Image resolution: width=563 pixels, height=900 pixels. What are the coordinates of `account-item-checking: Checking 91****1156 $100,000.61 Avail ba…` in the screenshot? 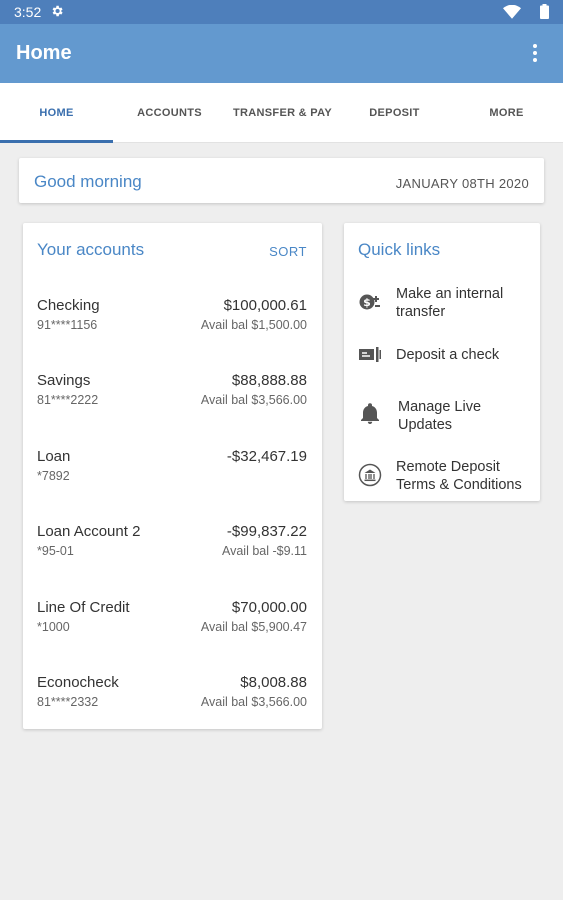 It's located at (172, 327).